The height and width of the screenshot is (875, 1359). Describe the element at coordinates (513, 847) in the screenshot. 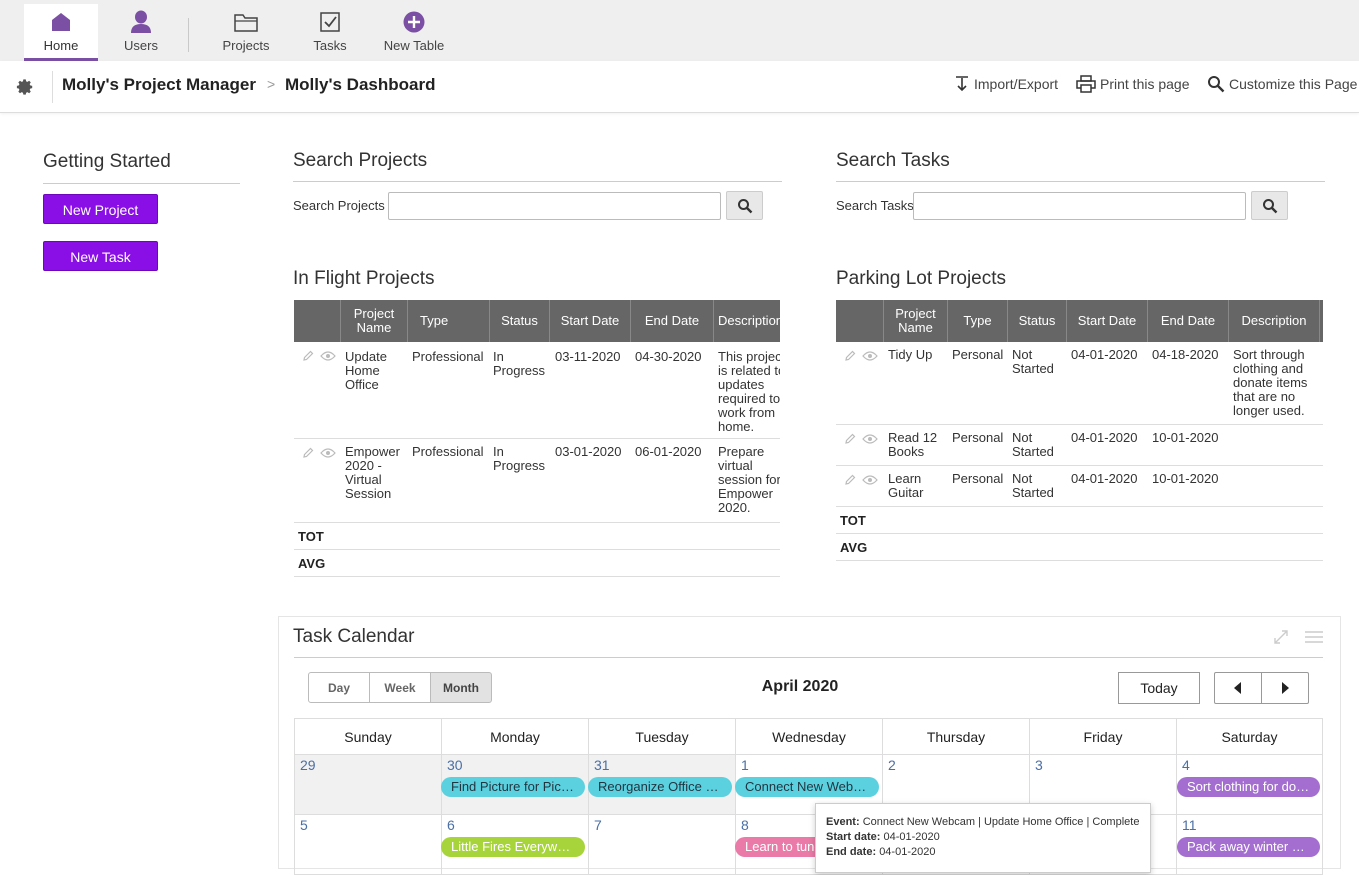

I see `calendar-event: Little Fires Everywhere` at that location.